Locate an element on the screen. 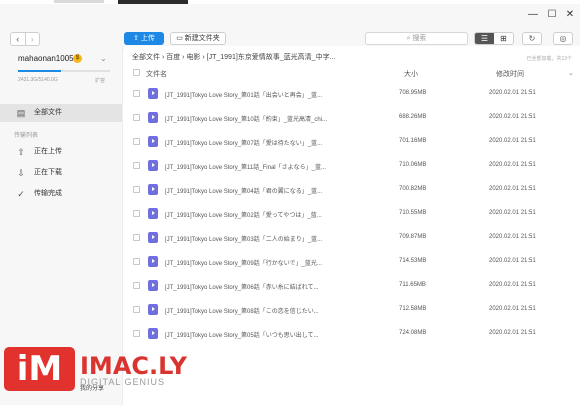 Image resolution: width=580 pixels, height=409 pixels. grid-view-icon: ⊞ is located at coordinates (503, 38).